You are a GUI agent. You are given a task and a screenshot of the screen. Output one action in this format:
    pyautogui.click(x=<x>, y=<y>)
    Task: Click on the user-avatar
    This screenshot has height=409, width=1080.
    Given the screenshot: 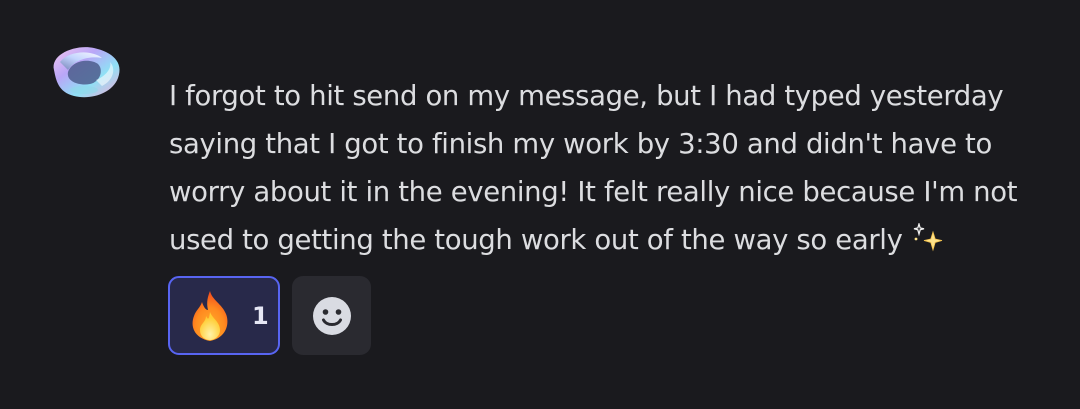 What is the action you would take?
    pyautogui.click(x=85, y=71)
    